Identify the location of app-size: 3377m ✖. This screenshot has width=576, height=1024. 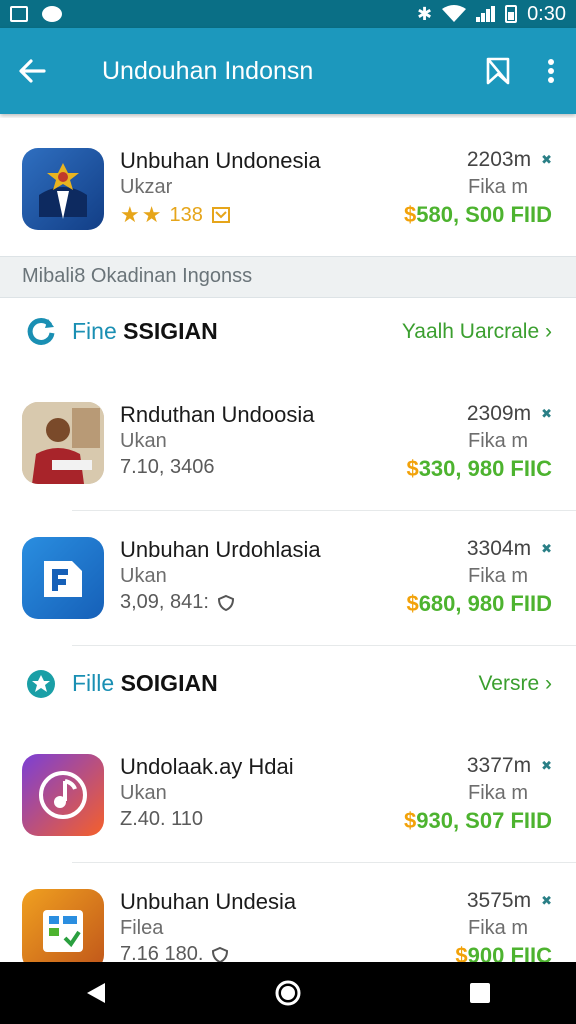
(509, 766).